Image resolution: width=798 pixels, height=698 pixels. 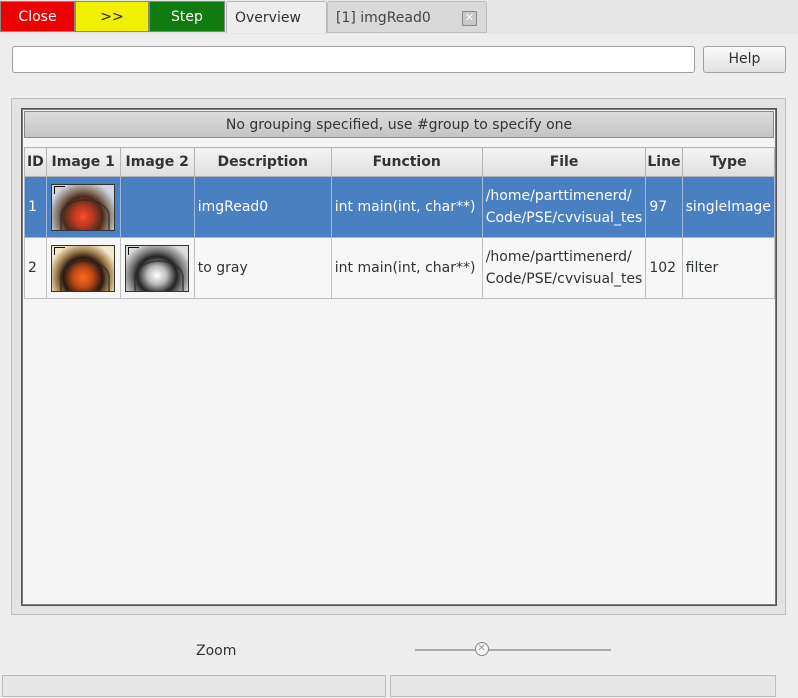 What do you see at coordinates (664, 268) in the screenshot?
I see `cell-line: 102` at bounding box center [664, 268].